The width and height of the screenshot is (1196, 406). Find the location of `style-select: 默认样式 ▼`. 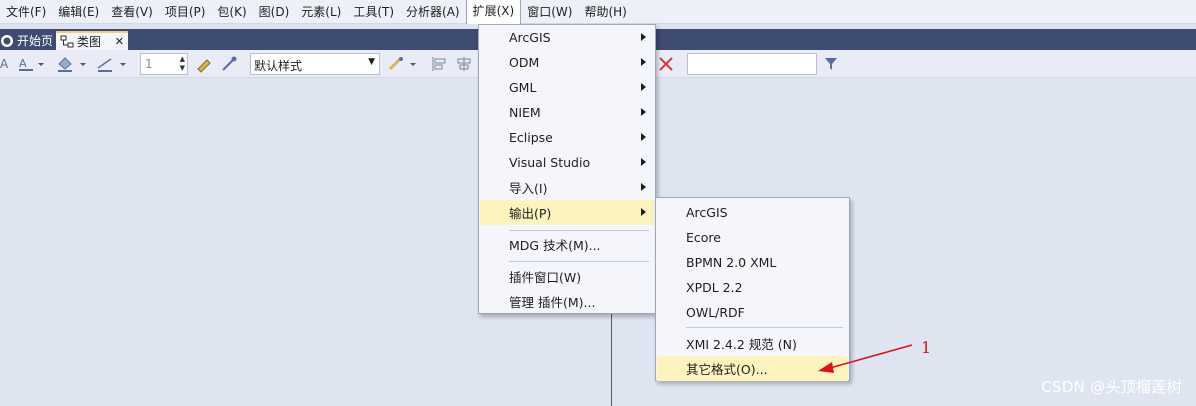

style-select: 默认样式 ▼ is located at coordinates (315, 64).